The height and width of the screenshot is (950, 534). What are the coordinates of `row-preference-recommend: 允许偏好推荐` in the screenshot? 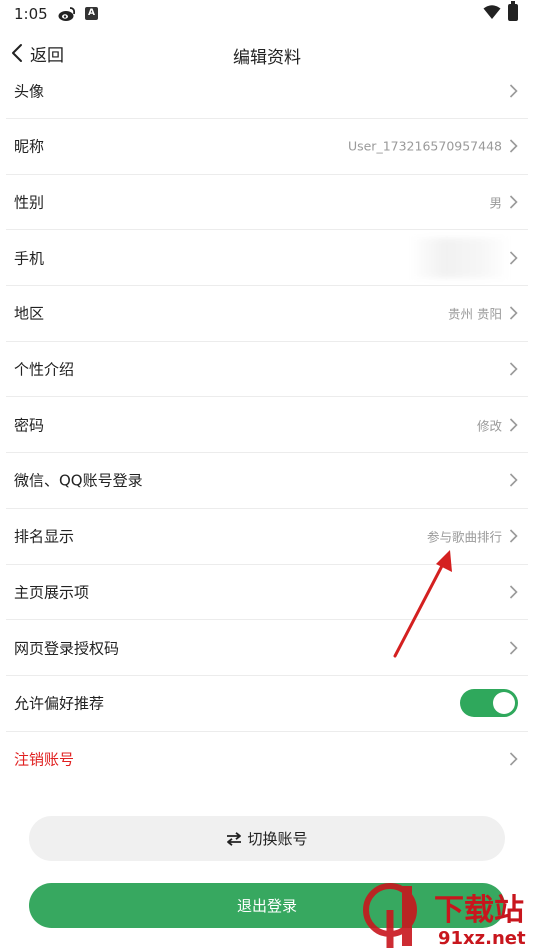 It's located at (267, 704).